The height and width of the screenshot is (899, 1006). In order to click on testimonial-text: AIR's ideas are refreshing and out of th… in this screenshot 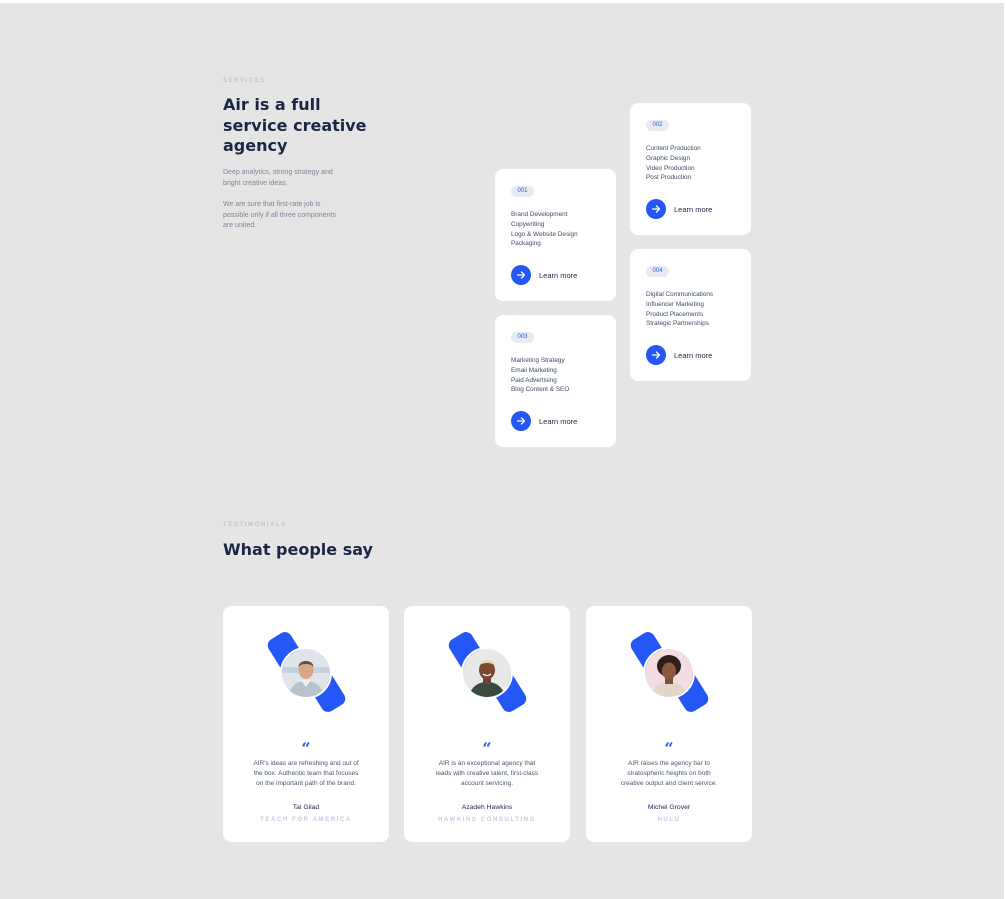, I will do `click(306, 774)`.